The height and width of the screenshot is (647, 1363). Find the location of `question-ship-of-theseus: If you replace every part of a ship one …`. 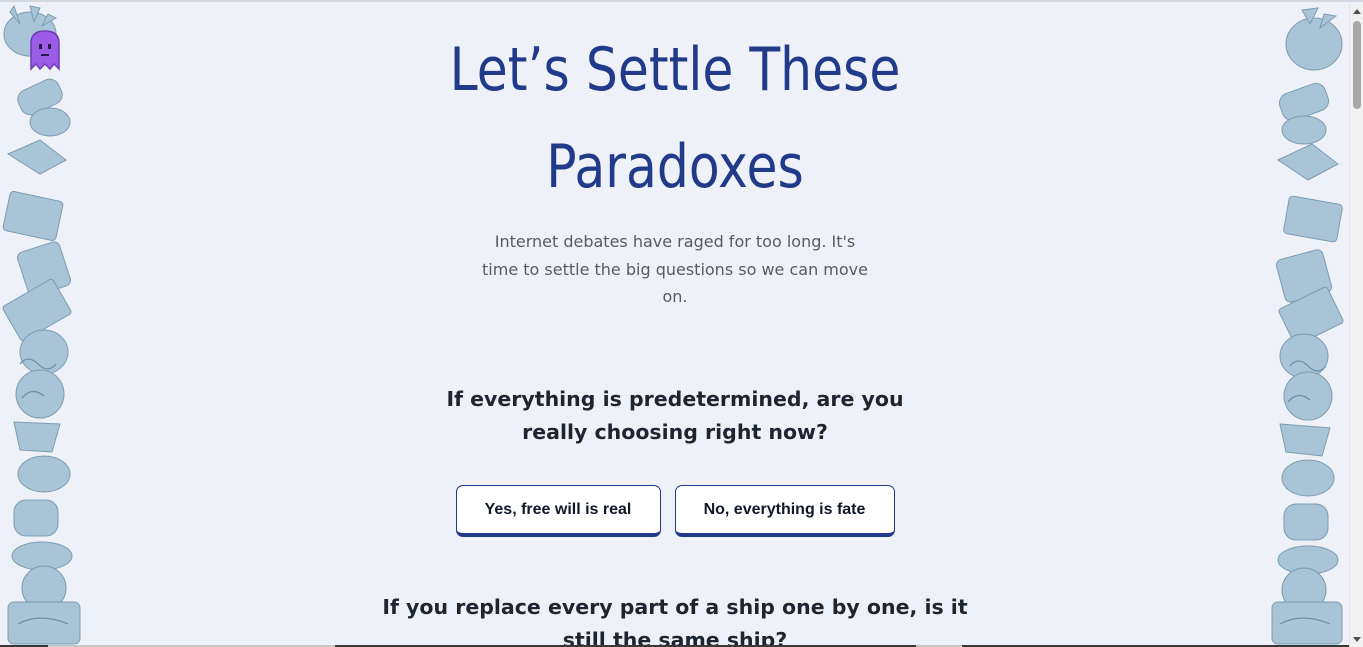

question-ship-of-theseus: If you replace every part of a ship one … is located at coordinates (675, 621).